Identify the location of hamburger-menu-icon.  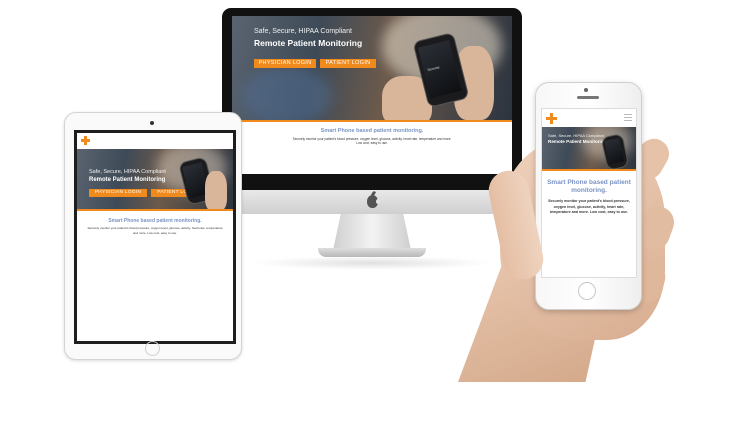
(628, 118).